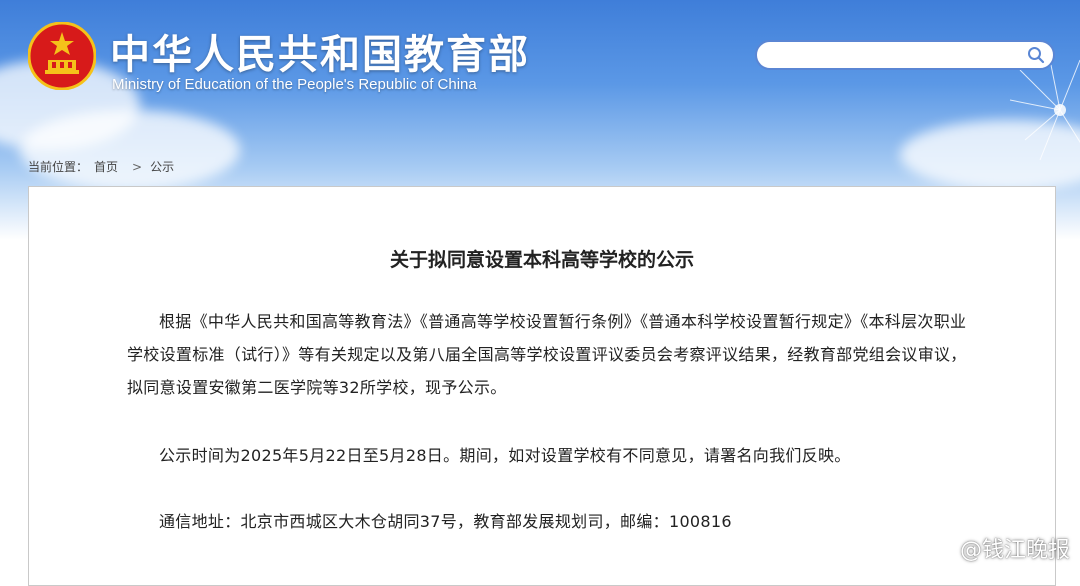  Describe the element at coordinates (58, 167) in the screenshot. I see `breadcrumb-label: 当前位置：` at that location.